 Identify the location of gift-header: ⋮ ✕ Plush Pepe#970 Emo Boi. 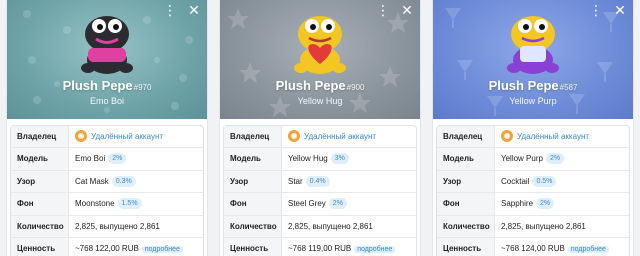
(107, 59).